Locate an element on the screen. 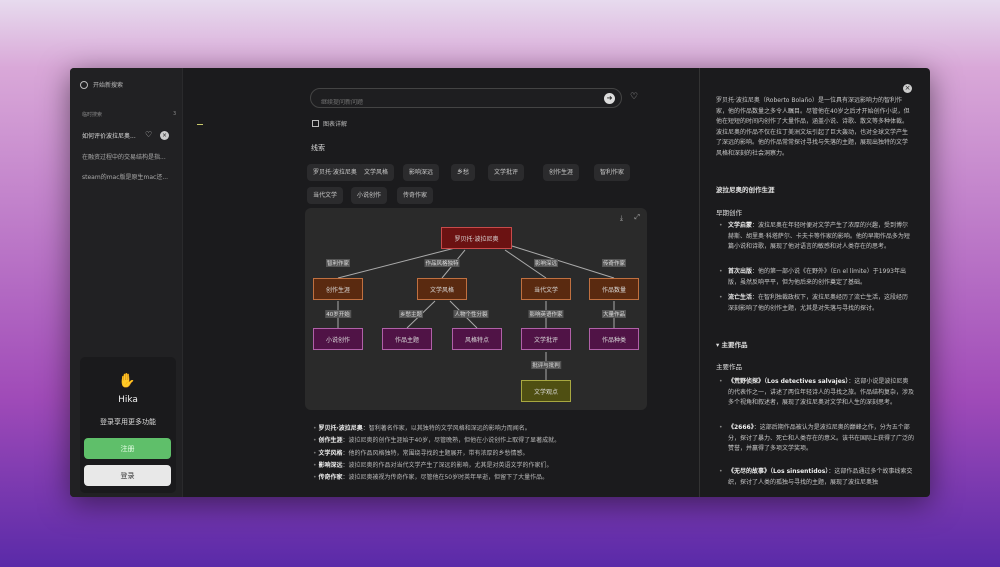 The width and height of the screenshot is (1000, 567). node: 文学观点 is located at coordinates (546, 391).